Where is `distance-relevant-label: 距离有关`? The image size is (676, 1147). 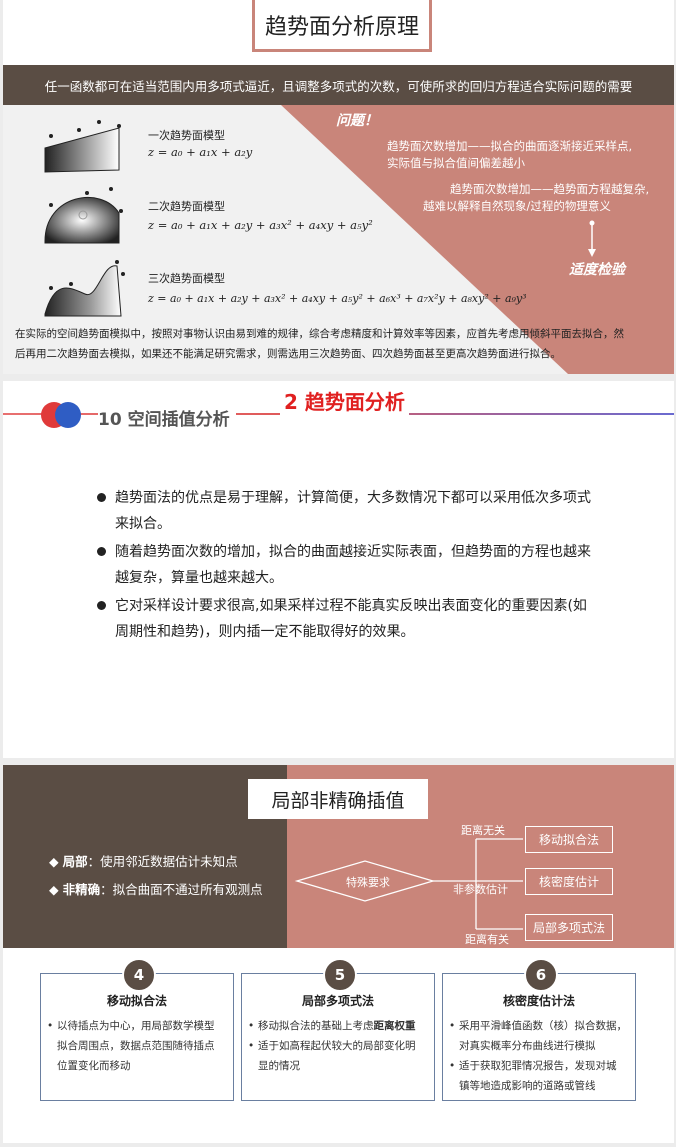 distance-relevant-label: 距离有关 is located at coordinates (487, 939).